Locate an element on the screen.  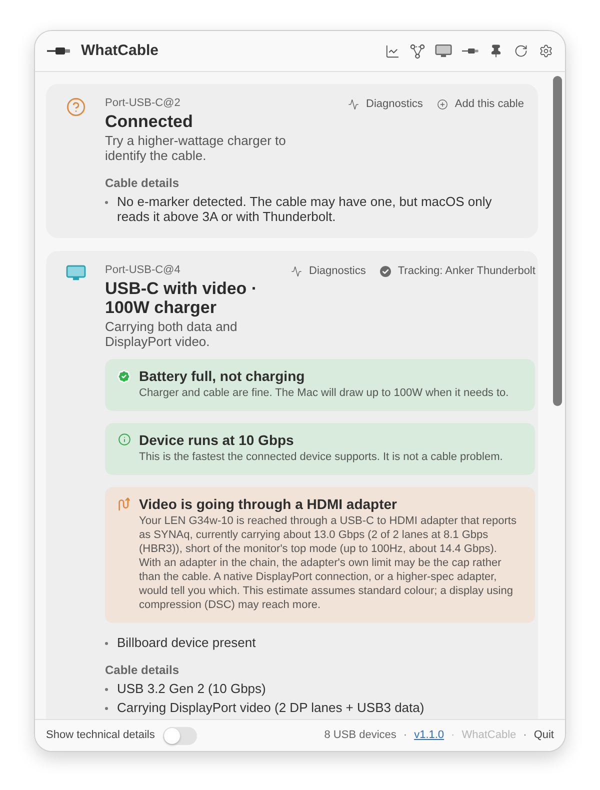
app-name: WhatCable is located at coordinates (489, 736).